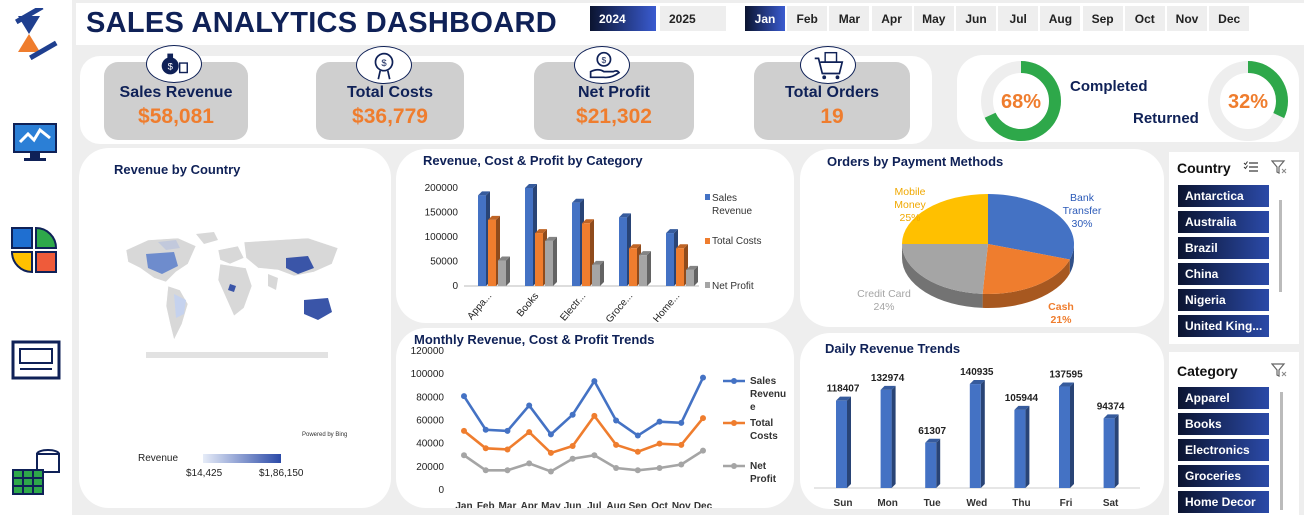 The width and height of the screenshot is (1304, 515). Describe the element at coordinates (428, 351) in the screenshot. I see `y-tick-label: 120000` at that location.